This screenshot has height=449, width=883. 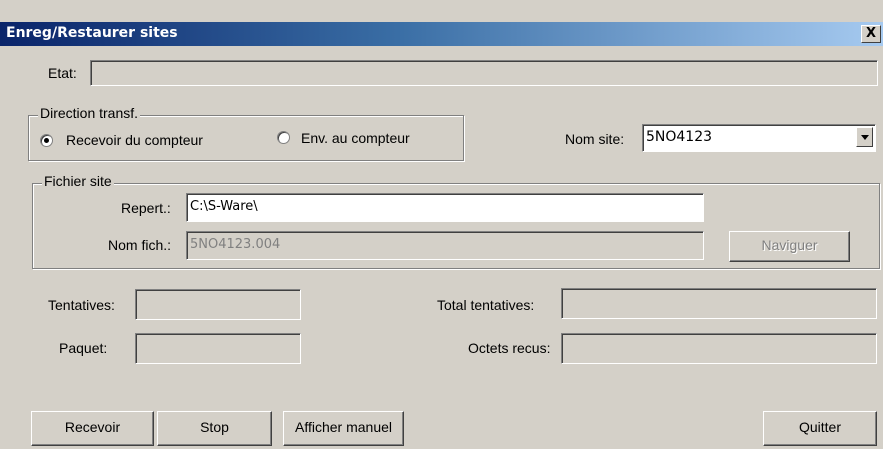 What do you see at coordinates (486, 305) in the screenshot?
I see `total-tentatives-label: Total tentatives:` at bounding box center [486, 305].